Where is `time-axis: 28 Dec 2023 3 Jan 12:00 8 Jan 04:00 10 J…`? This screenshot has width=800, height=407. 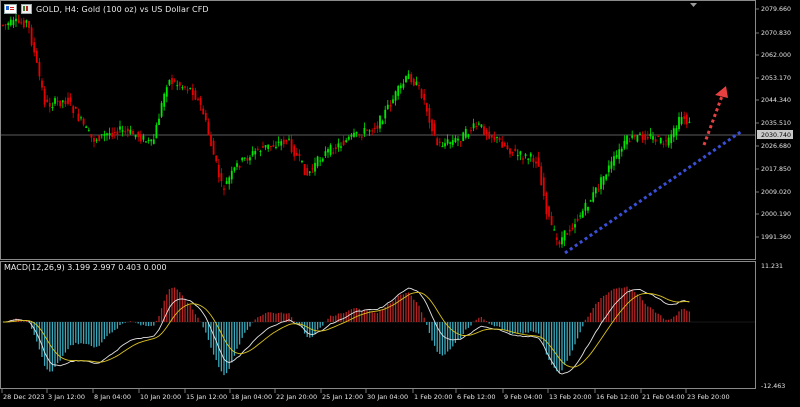
time-axis: 28 Dec 2023 3 Jan 12:00 8 Jan 04:00 10 J… is located at coordinates (365, 395).